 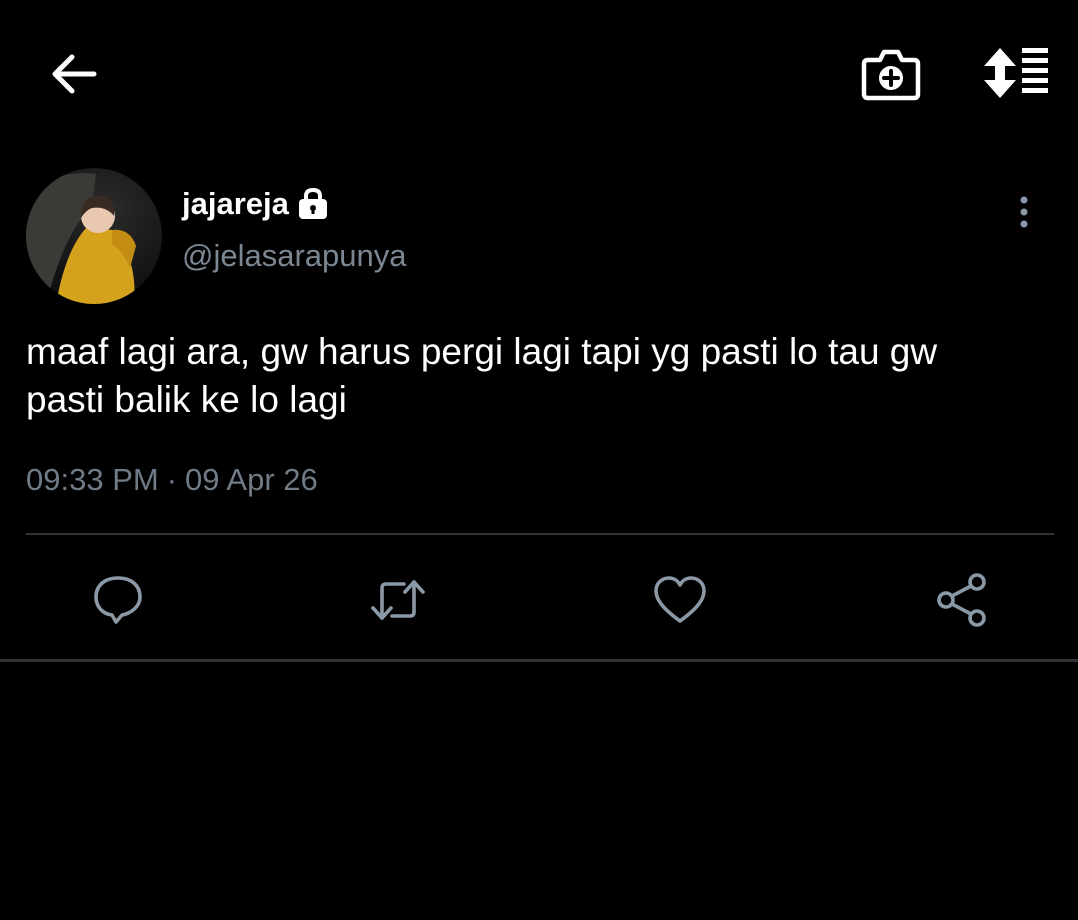 I want to click on avatar-photo, so click(x=94, y=236).